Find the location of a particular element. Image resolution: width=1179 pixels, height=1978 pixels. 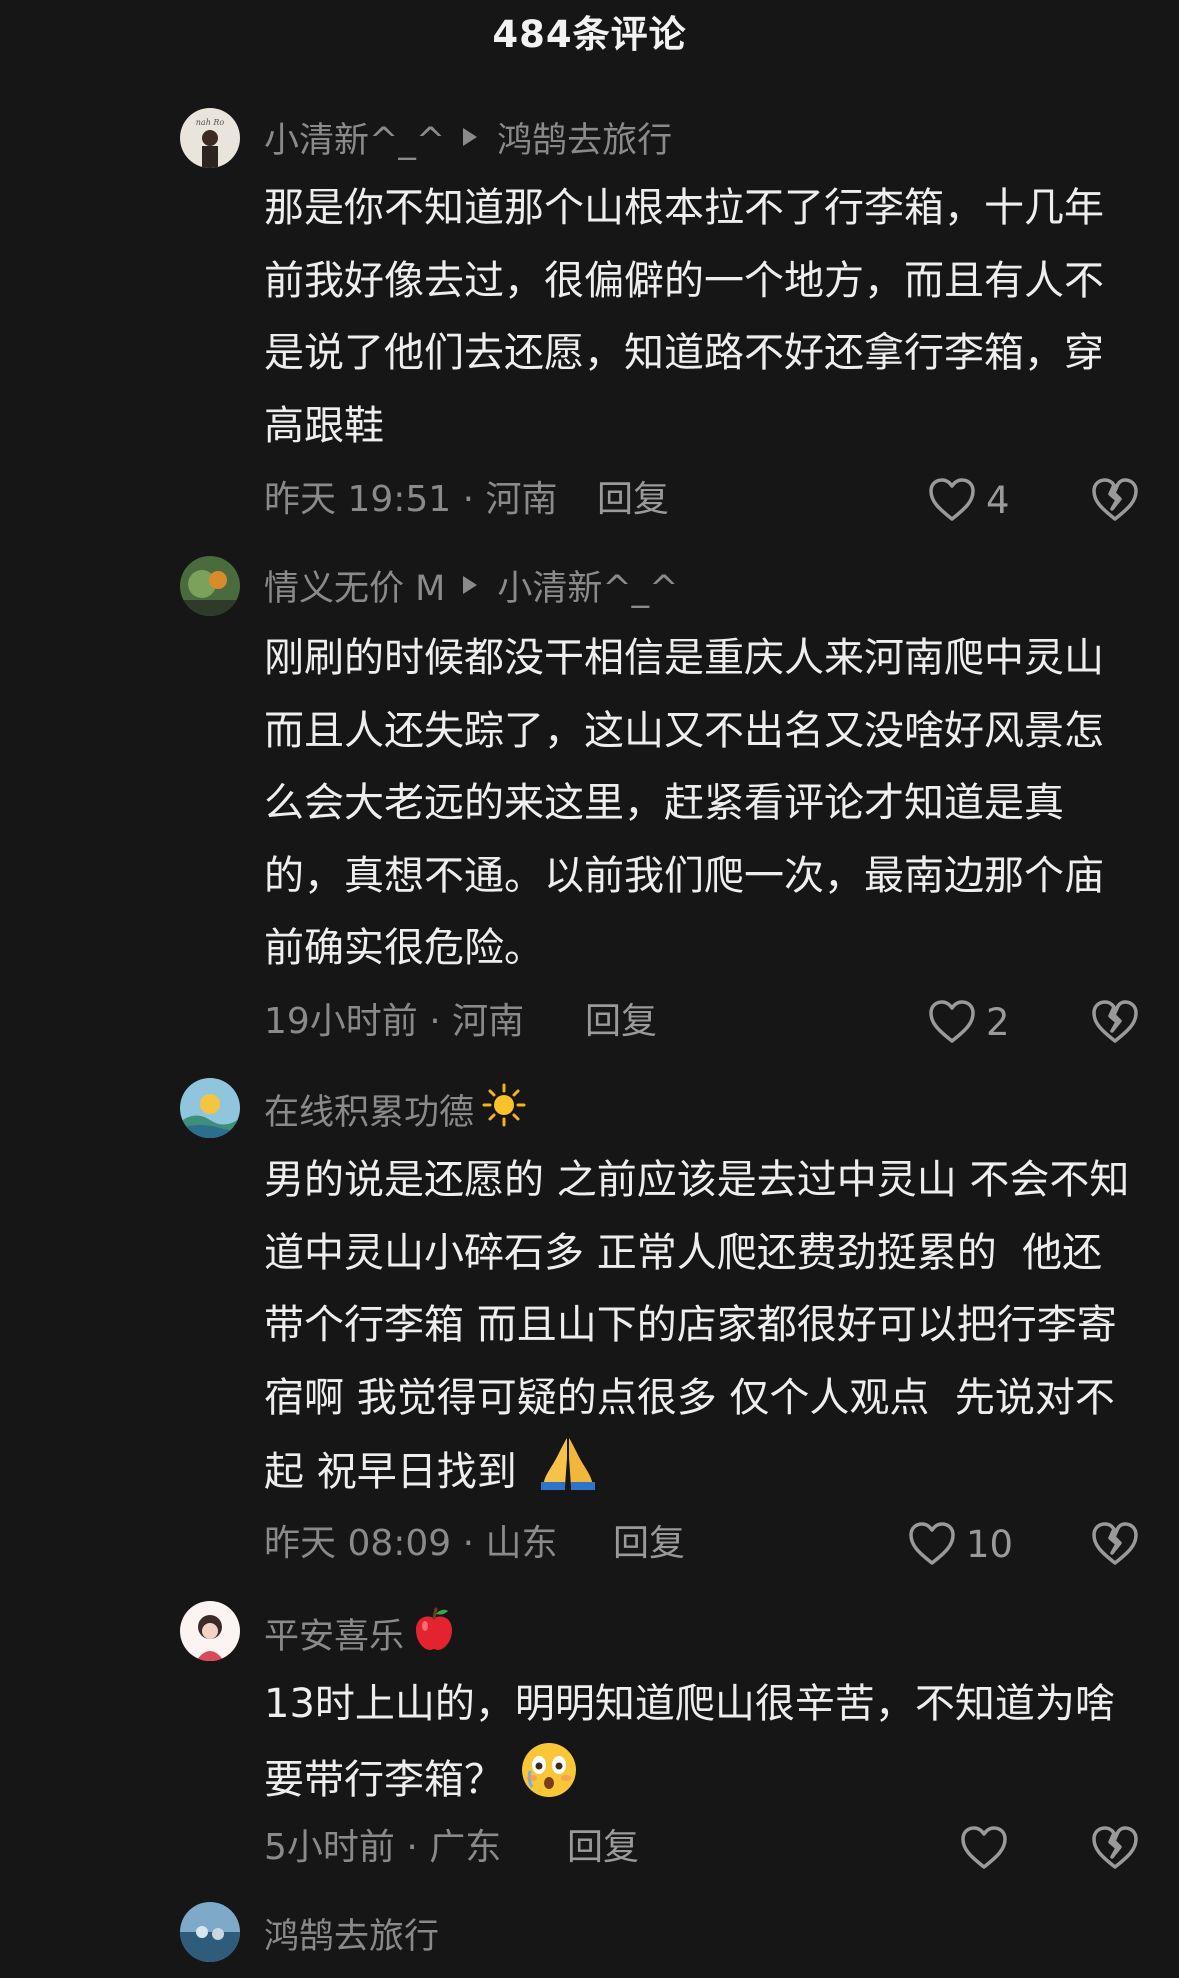

comment-author-name: 小清新^_^ is located at coordinates (354, 137).